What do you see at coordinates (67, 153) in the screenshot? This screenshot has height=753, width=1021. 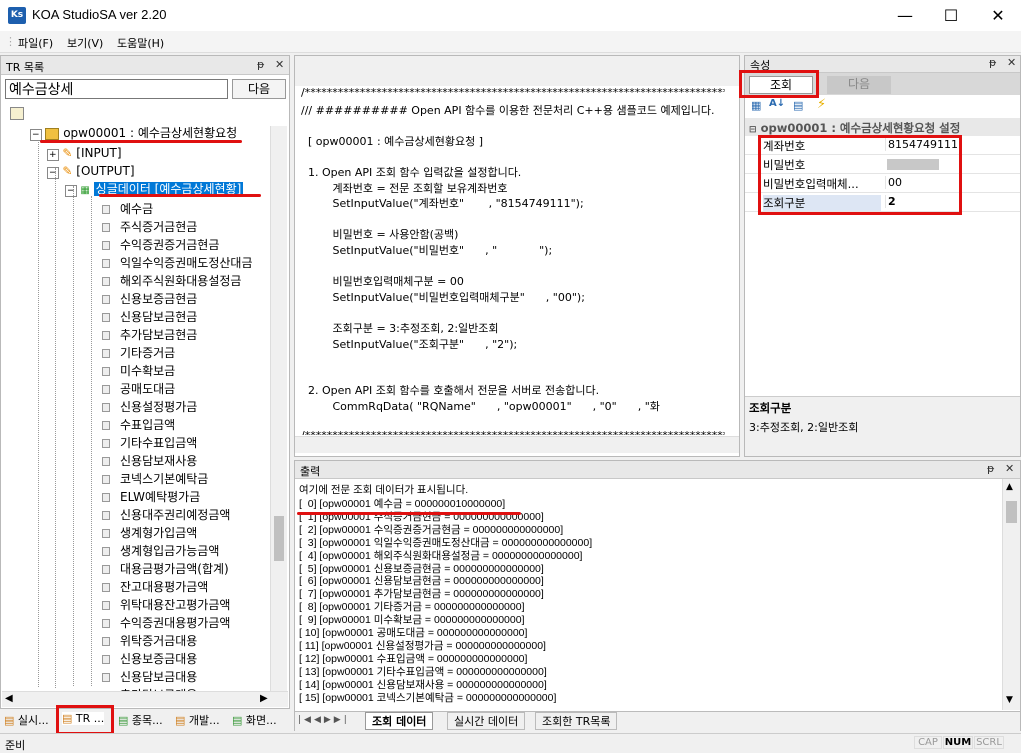 I see `pencil-icon: ✎` at bounding box center [67, 153].